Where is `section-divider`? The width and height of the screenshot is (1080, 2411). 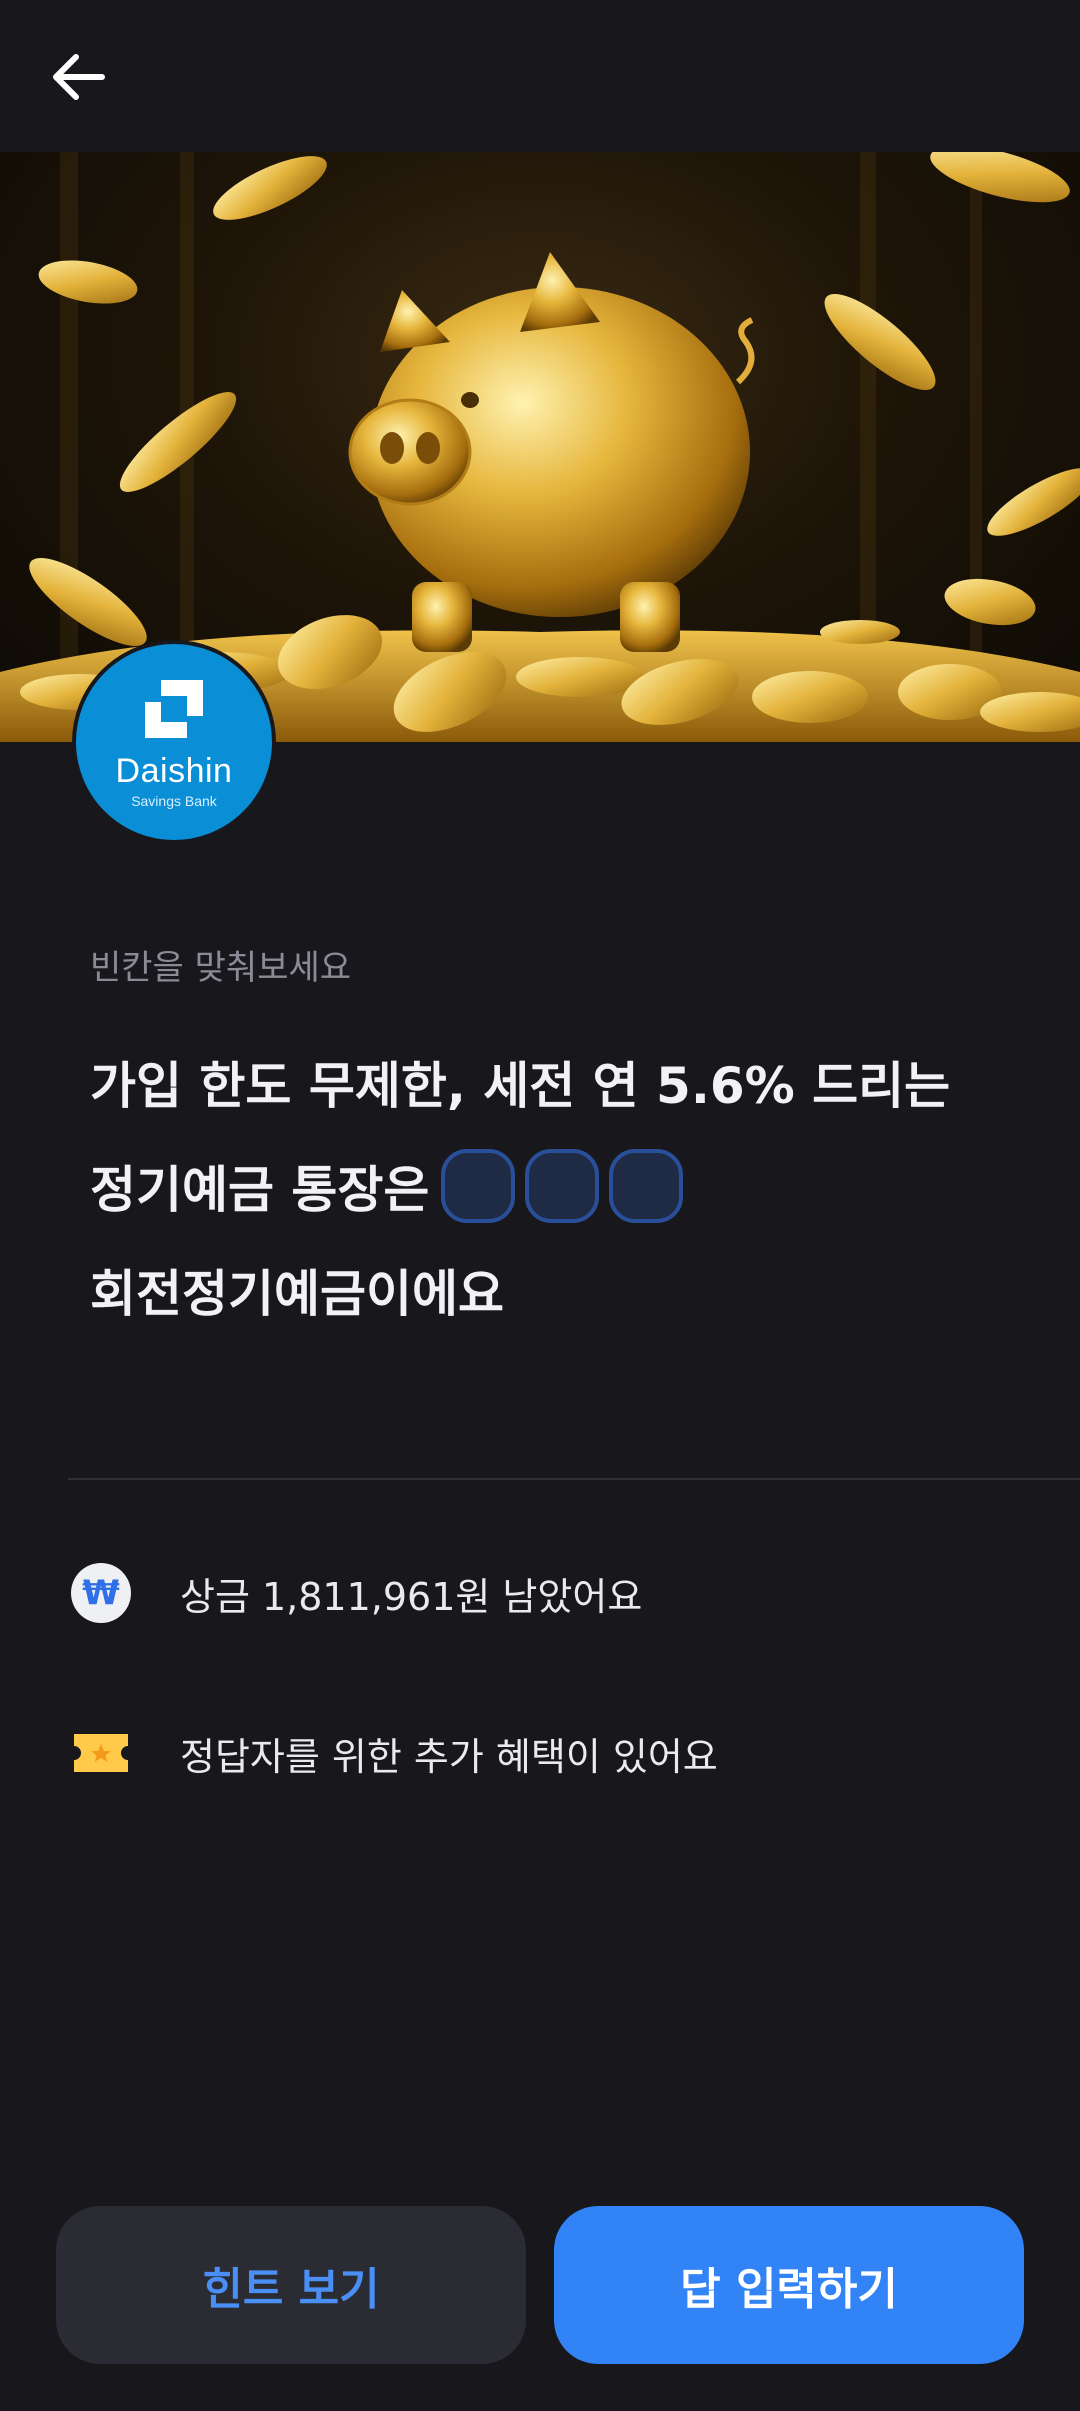 section-divider is located at coordinates (574, 1479).